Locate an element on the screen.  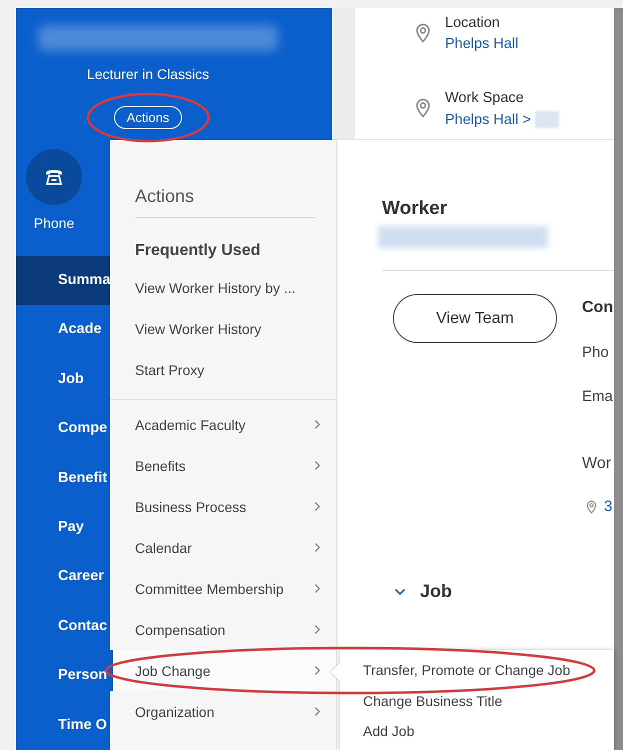
menu-item: View Worker History is located at coordinates (223, 328).